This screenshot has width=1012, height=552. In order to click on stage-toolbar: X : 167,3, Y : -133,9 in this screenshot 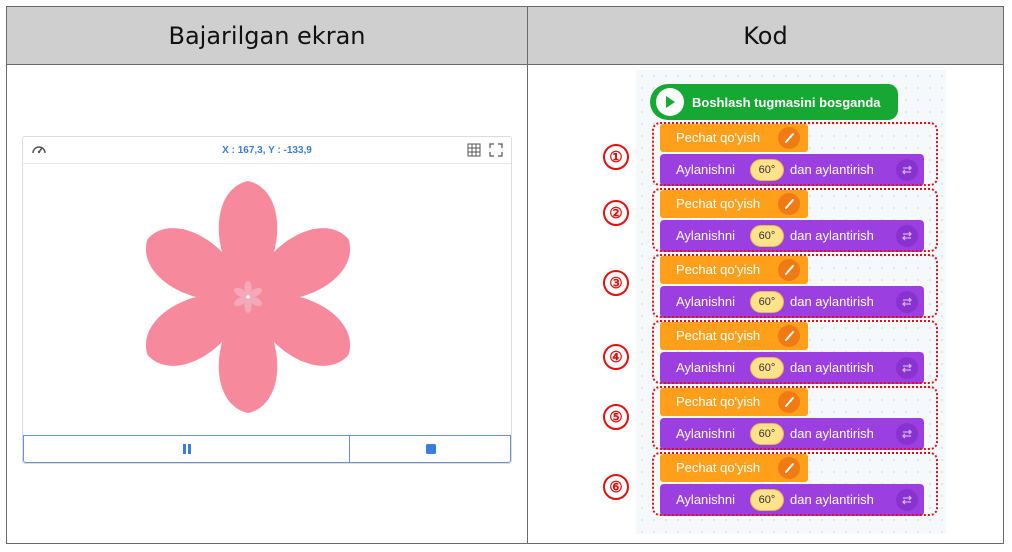, I will do `click(267, 150)`.